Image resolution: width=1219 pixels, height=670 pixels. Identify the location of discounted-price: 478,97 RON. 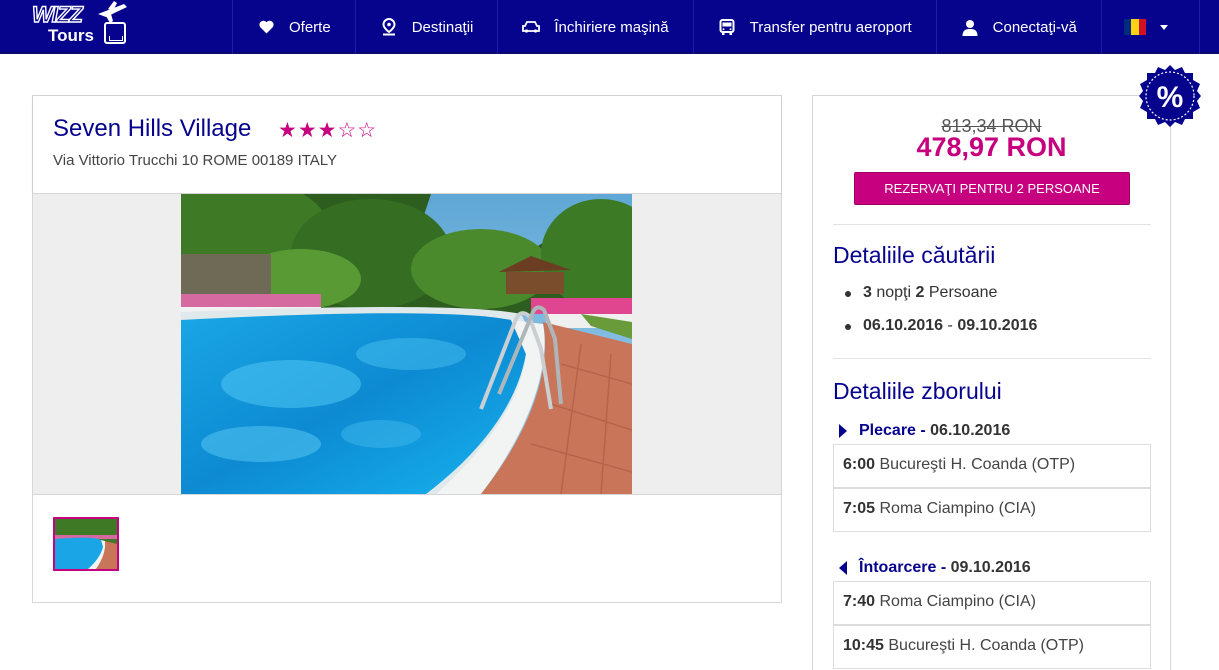
(991, 147).